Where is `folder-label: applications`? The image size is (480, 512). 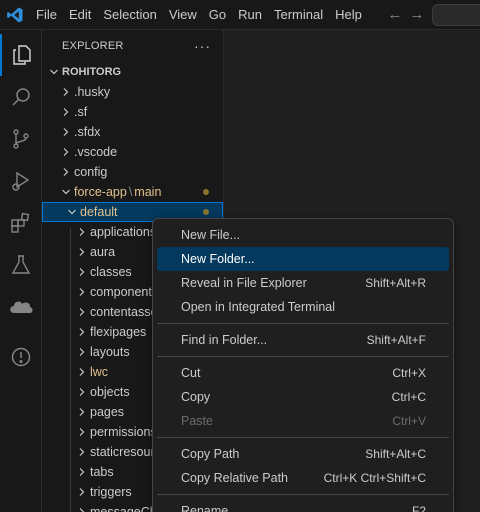 folder-label: applications is located at coordinates (123, 232).